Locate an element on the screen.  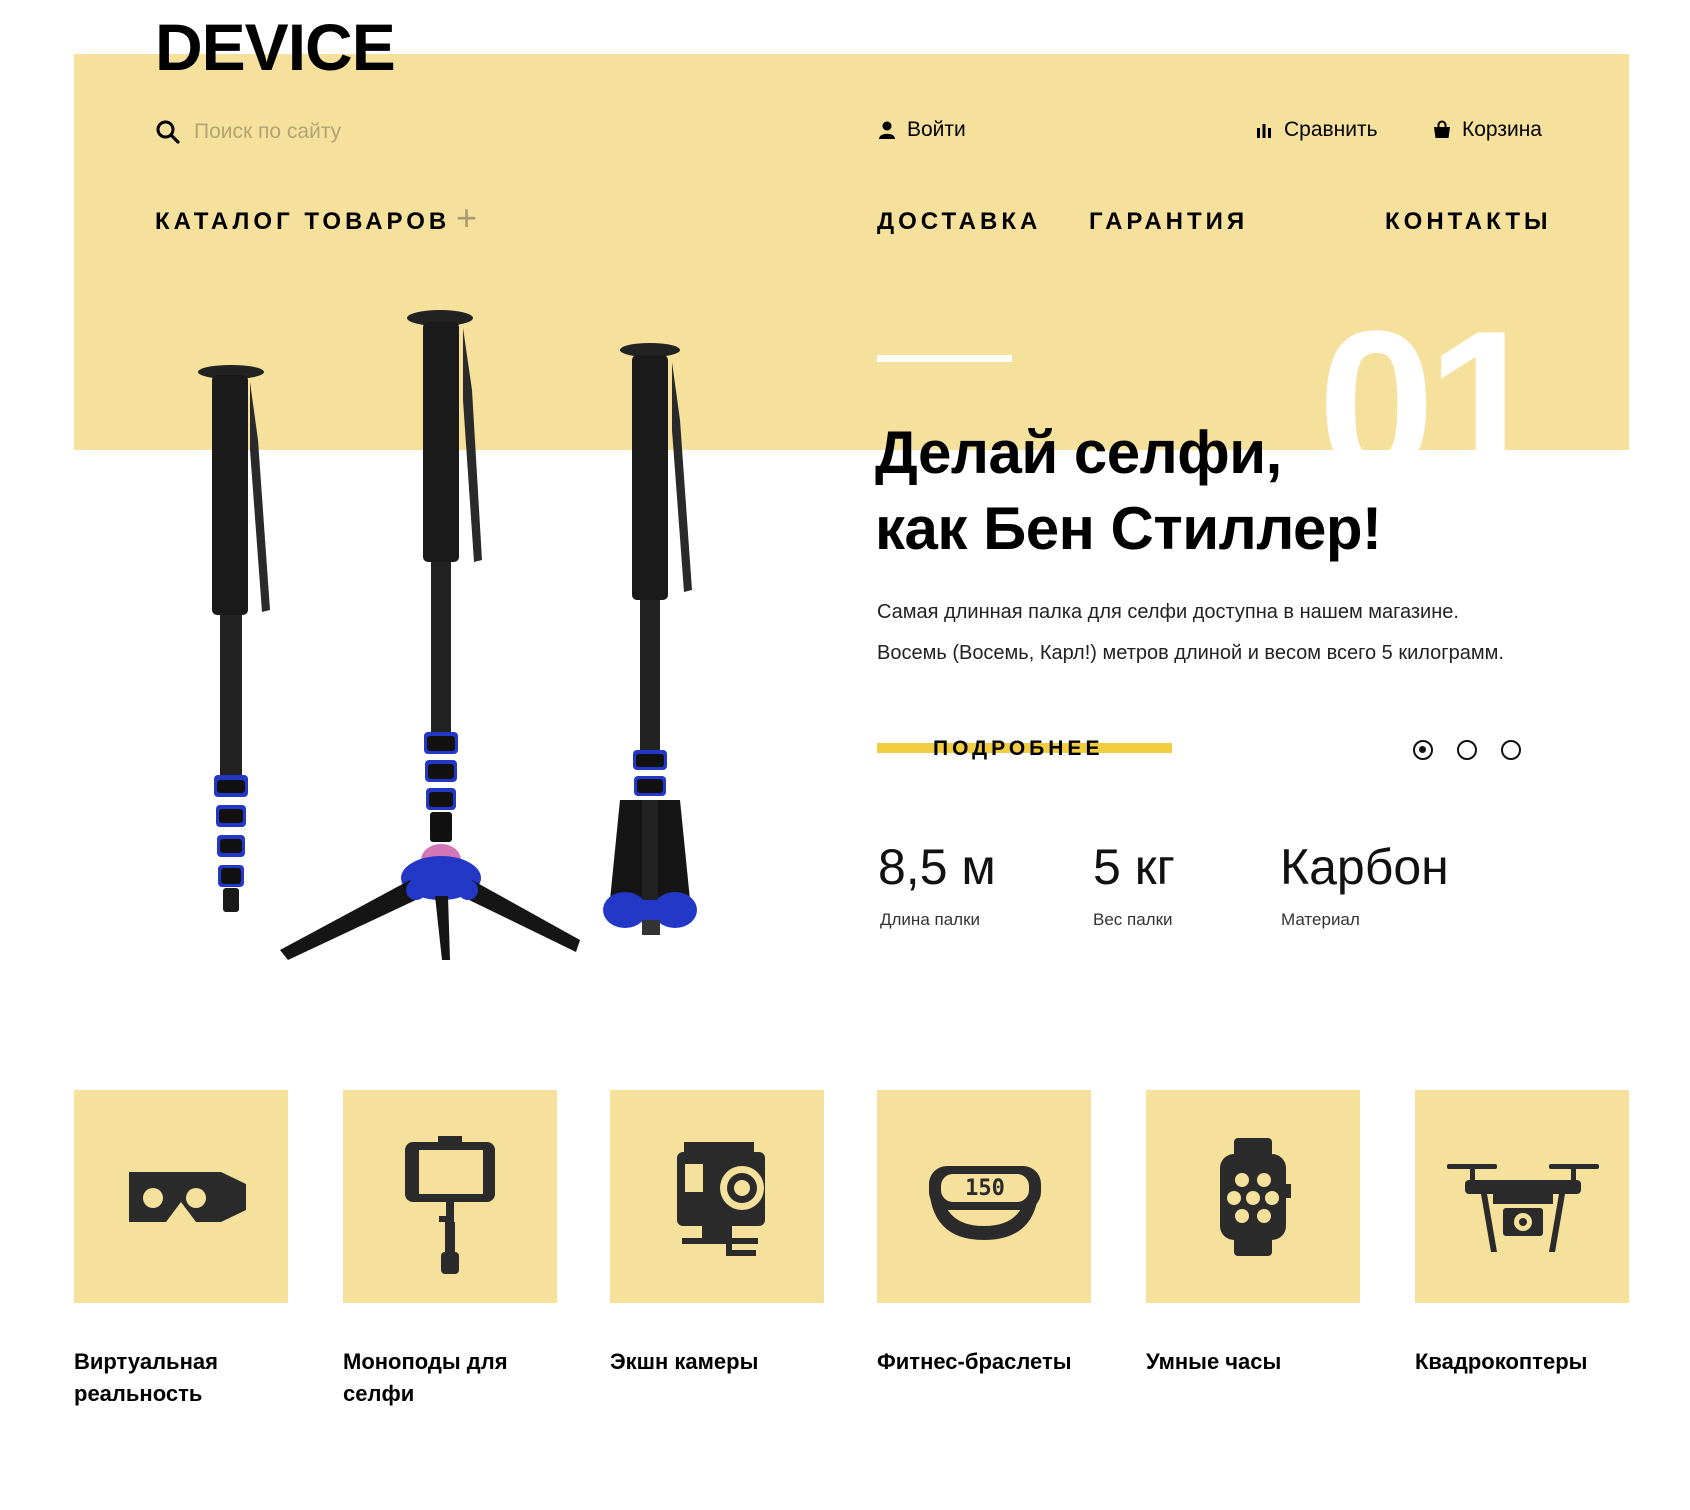
hero-accent-line is located at coordinates (944, 358).